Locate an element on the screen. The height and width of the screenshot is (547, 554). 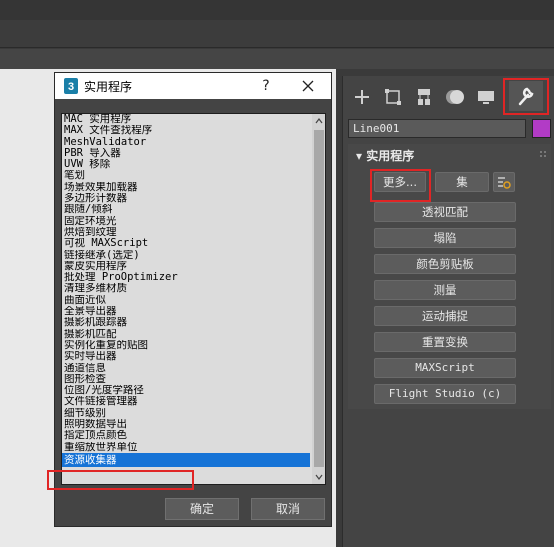
toolbar-strip is located at coordinates (277, 34).